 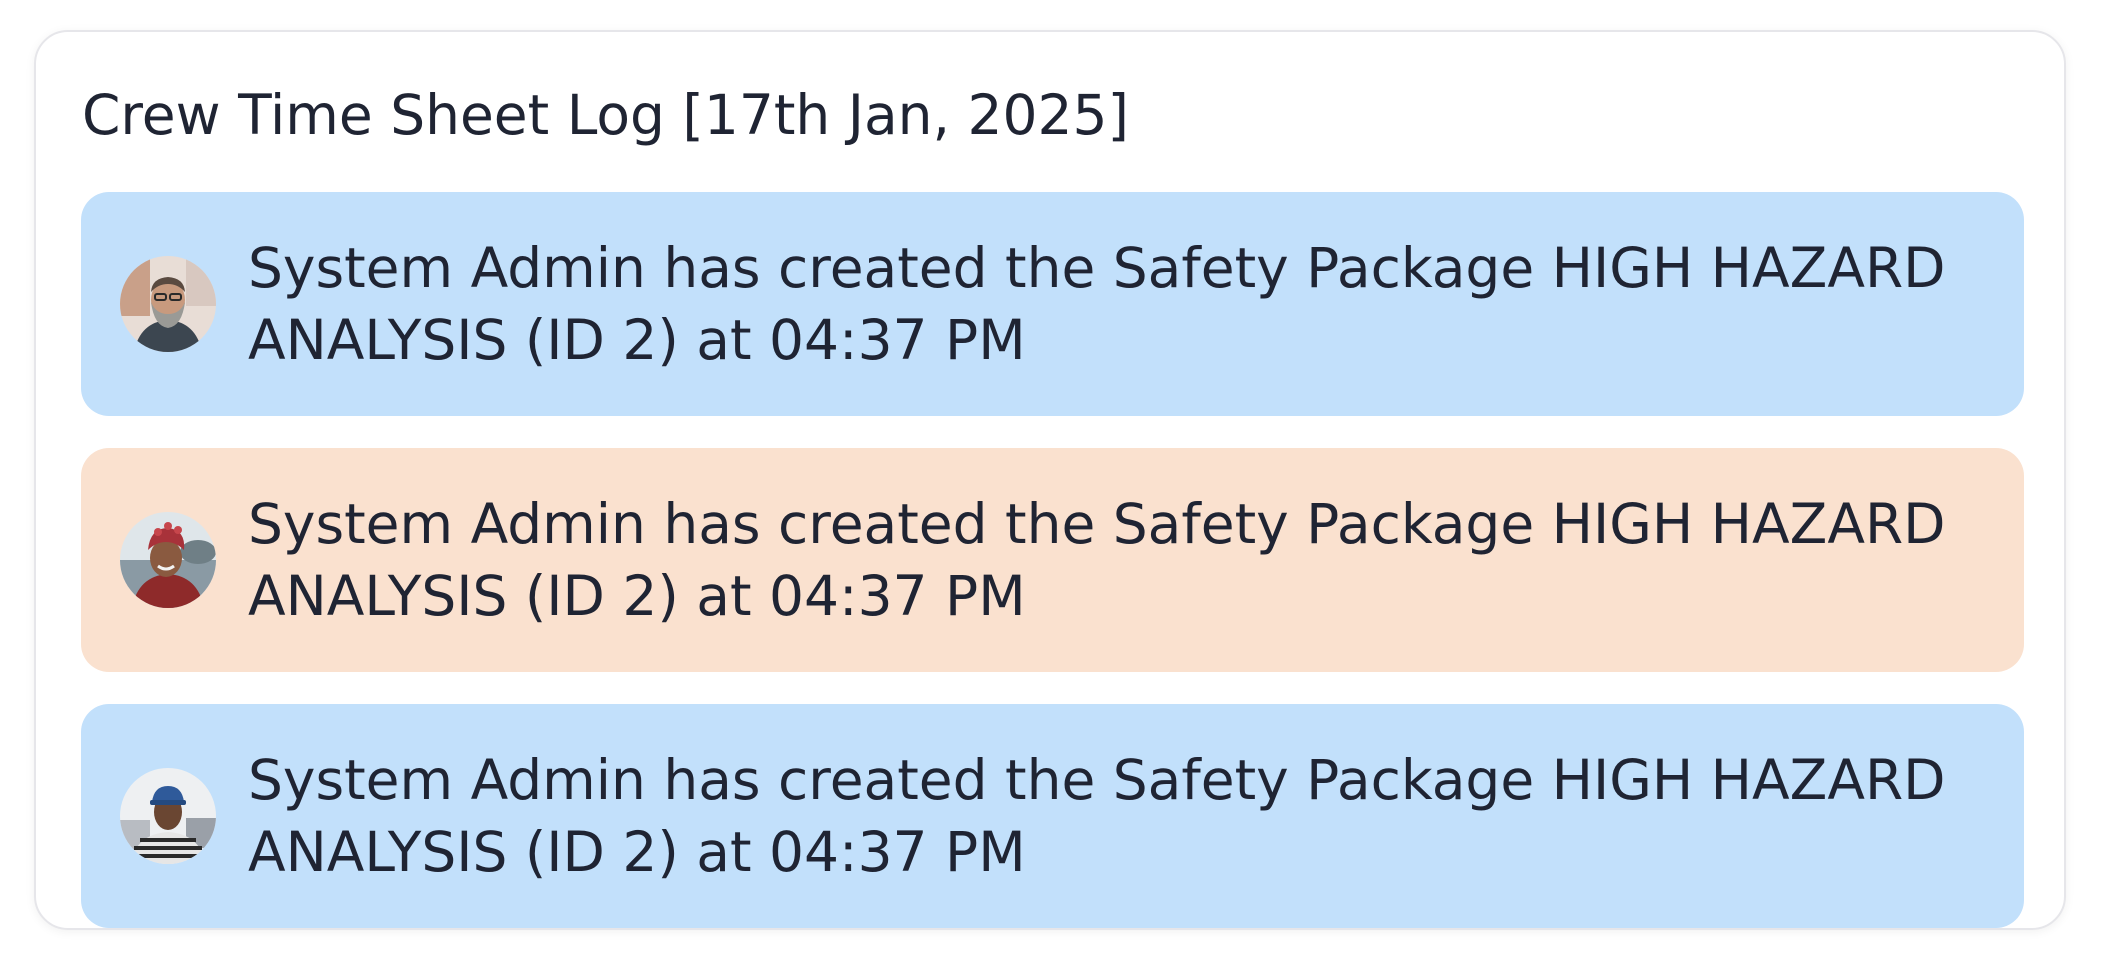 I want to click on woman-headwrap-avatar-icon, so click(x=168, y=560).